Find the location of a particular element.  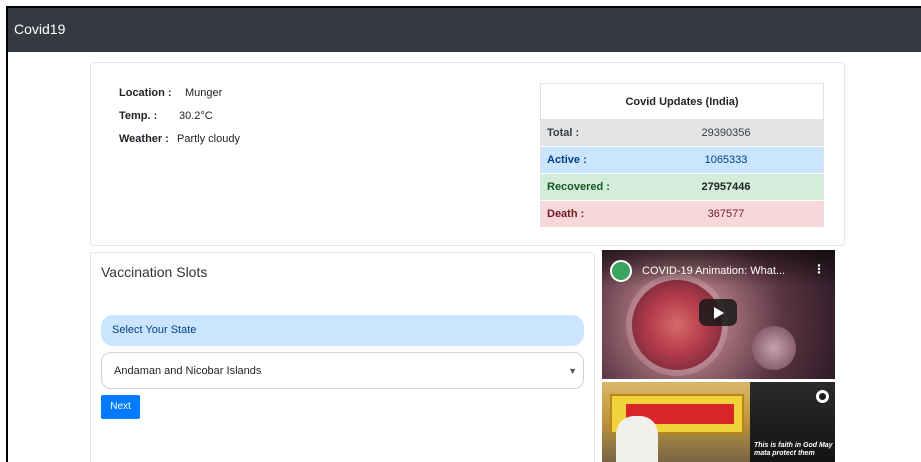

instagram-camera-icon is located at coordinates (822, 396).